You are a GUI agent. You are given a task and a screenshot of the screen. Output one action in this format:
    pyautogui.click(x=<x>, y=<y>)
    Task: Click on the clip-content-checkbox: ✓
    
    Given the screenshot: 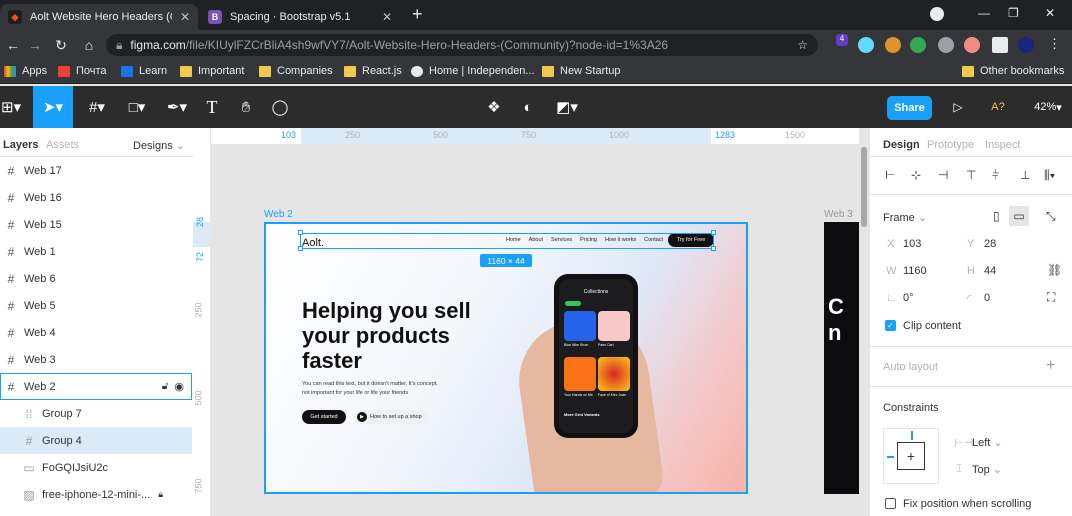 What is the action you would take?
    pyautogui.click(x=890, y=325)
    